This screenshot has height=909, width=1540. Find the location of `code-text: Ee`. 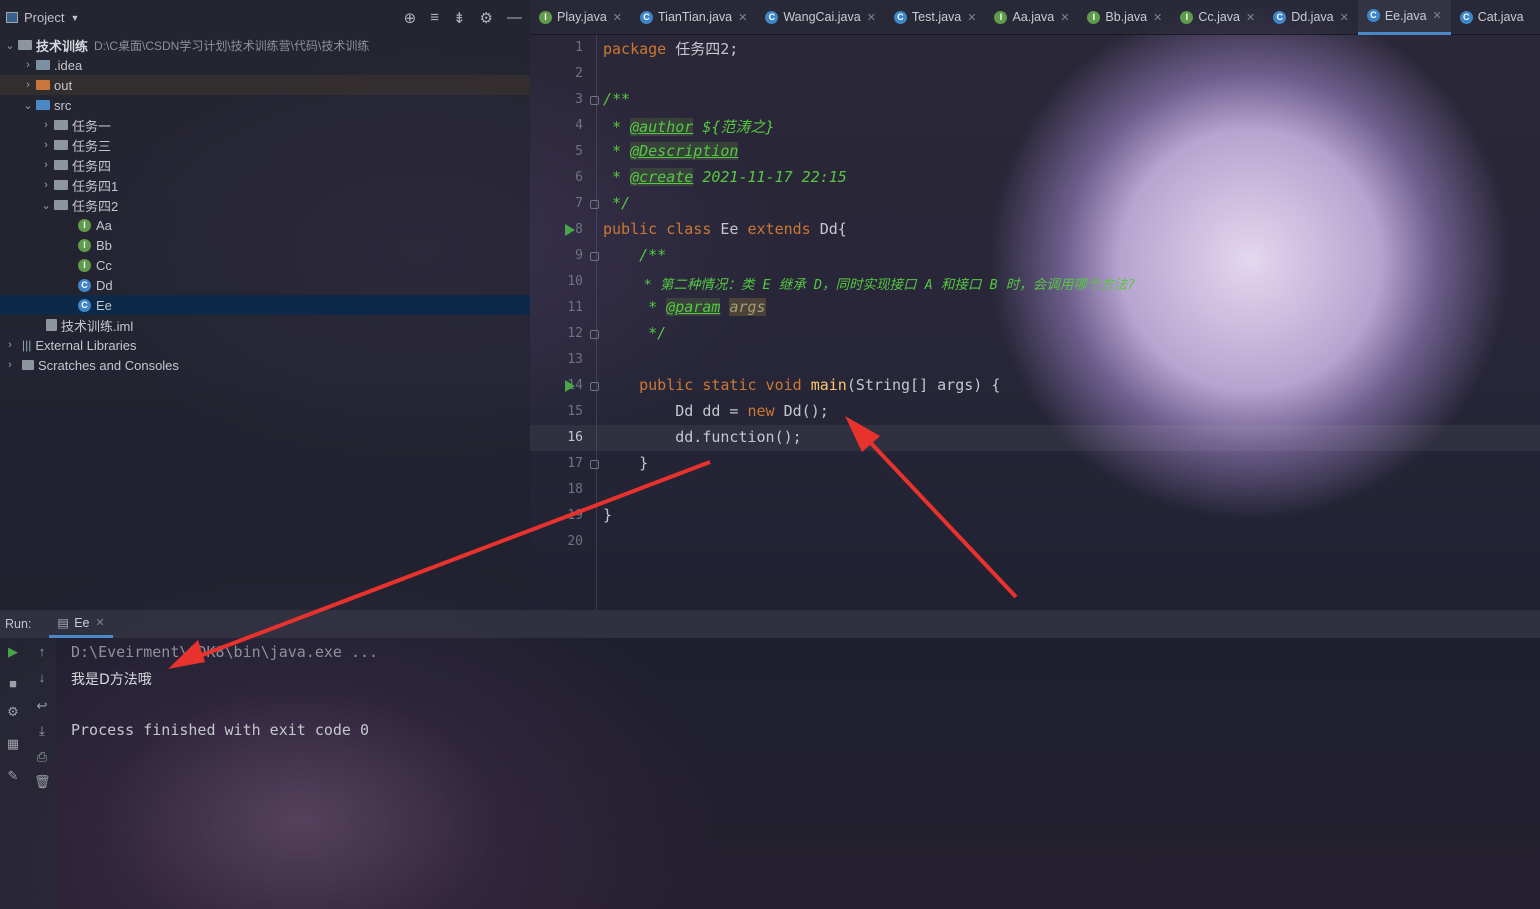

code-text: Ee is located at coordinates (729, 229).